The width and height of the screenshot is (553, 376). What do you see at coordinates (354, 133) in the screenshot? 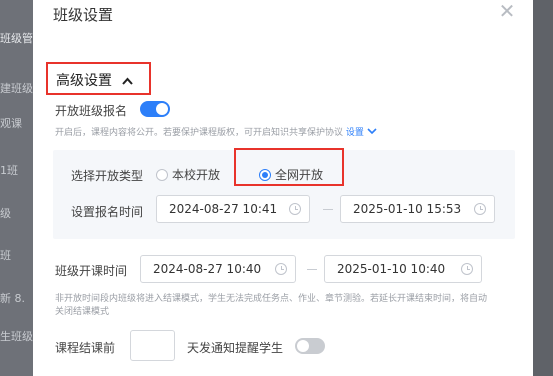
I see `link-text: 设置` at bounding box center [354, 133].